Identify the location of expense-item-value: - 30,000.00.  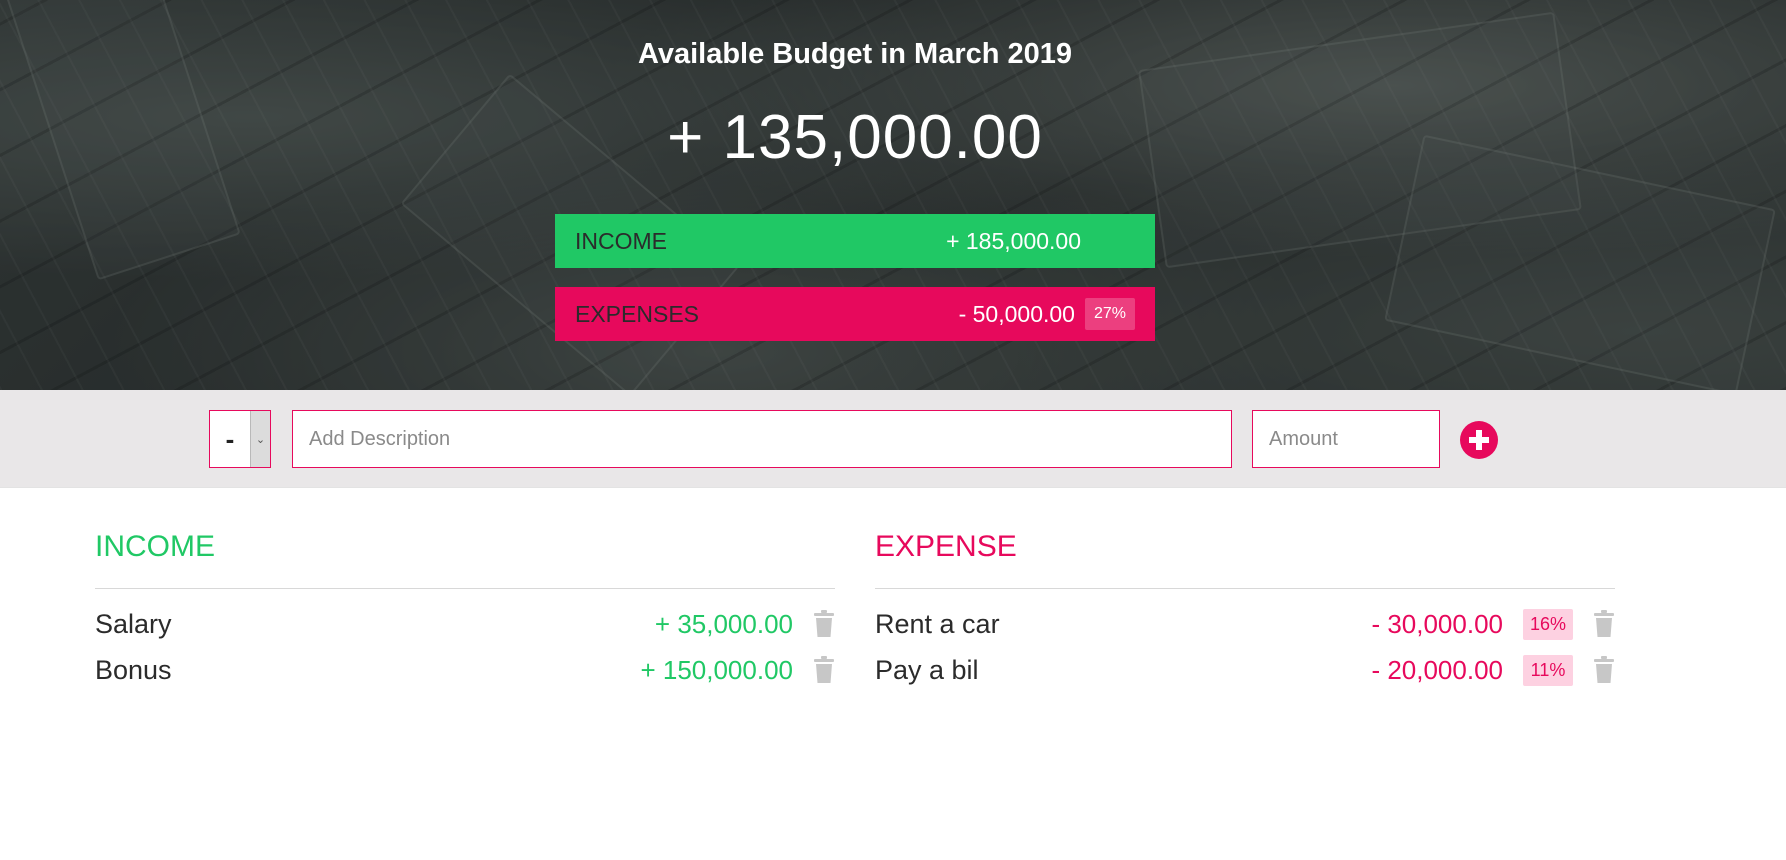
(1437, 623).